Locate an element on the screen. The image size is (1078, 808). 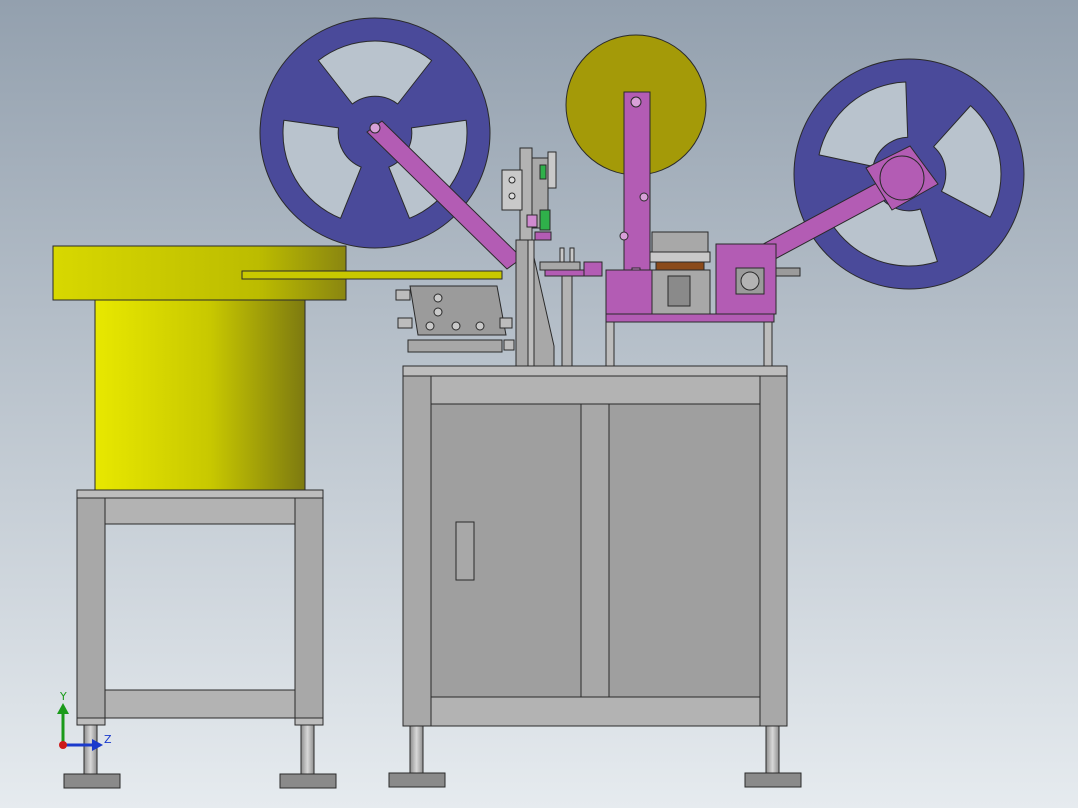
cabinet-door-handle is located at coordinates (465, 551).